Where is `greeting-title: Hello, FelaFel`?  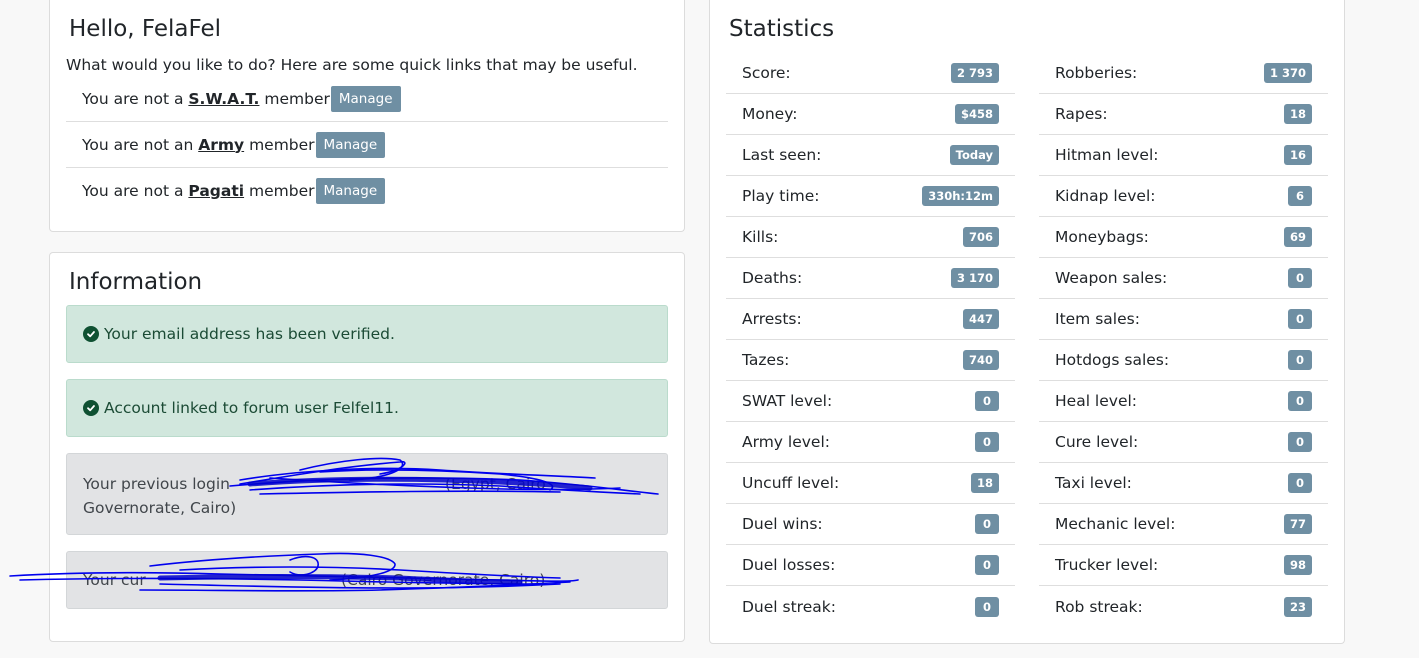
greeting-title: Hello, FelaFel is located at coordinates (145, 29).